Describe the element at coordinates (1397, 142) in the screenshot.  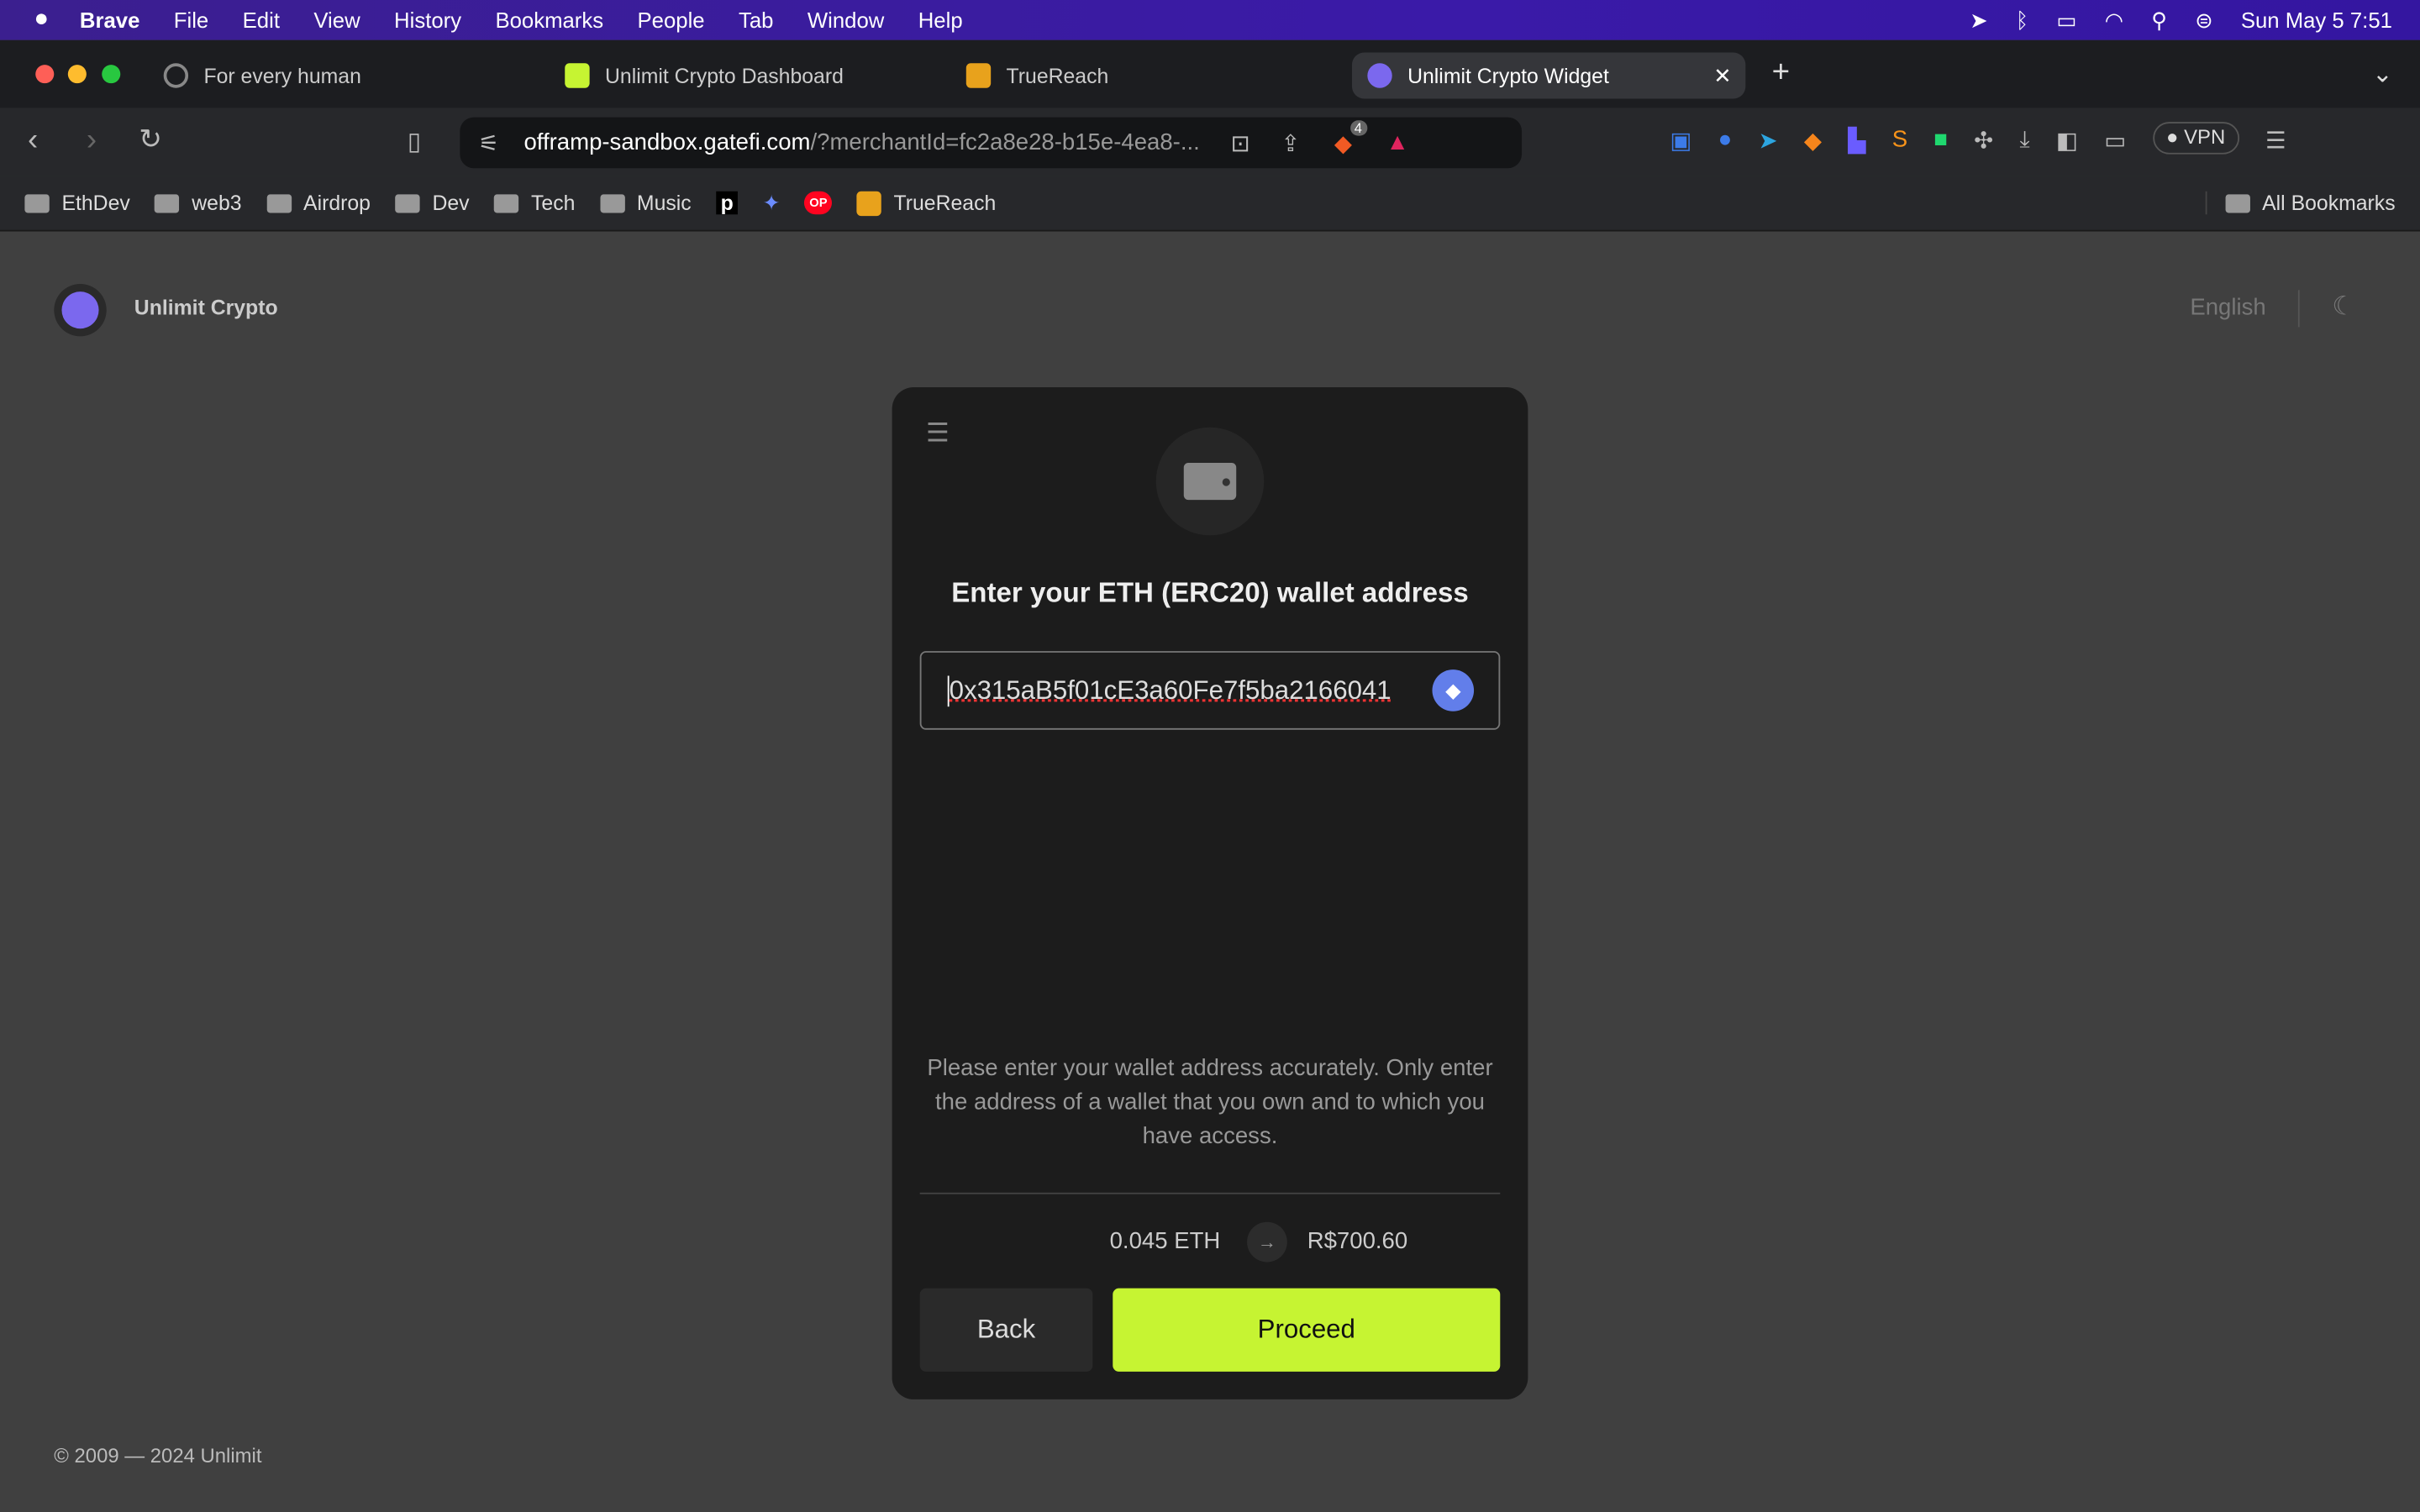
I see `brave-rewards-icon: ▲` at that location.